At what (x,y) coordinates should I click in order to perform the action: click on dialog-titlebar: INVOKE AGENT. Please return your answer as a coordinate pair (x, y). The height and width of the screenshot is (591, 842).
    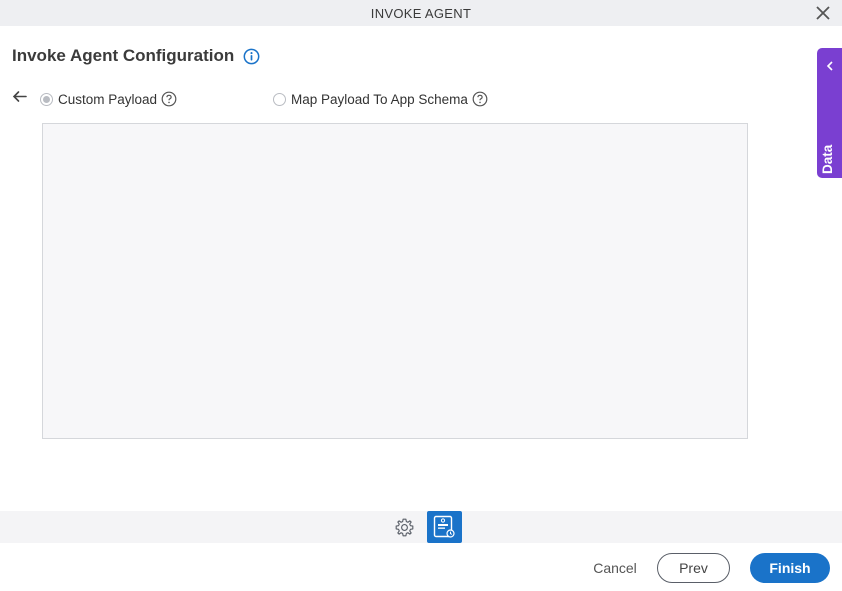
    Looking at the image, I should click on (421, 13).